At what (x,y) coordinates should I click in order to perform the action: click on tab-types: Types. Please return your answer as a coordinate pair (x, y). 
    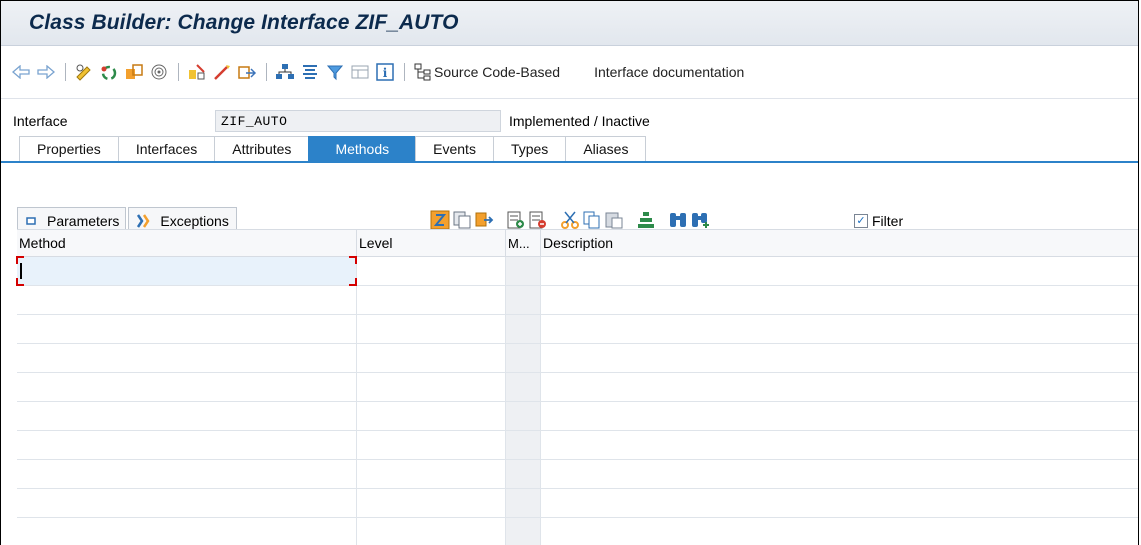
    Looking at the image, I should click on (529, 148).